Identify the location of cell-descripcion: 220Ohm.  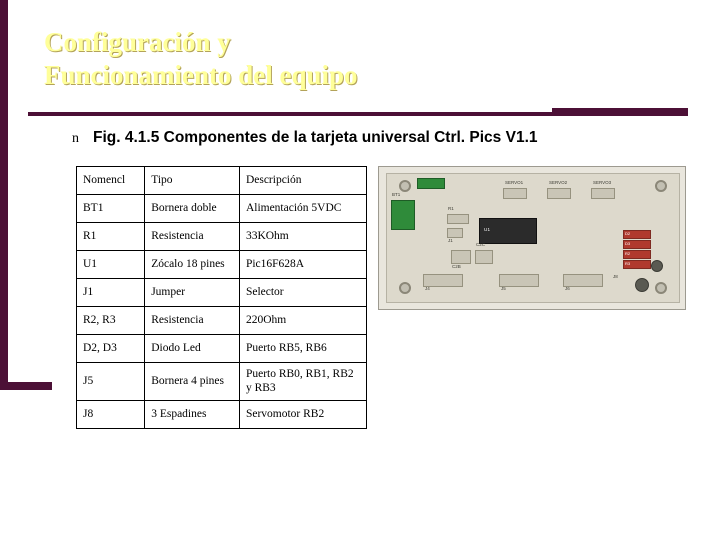
(303, 320).